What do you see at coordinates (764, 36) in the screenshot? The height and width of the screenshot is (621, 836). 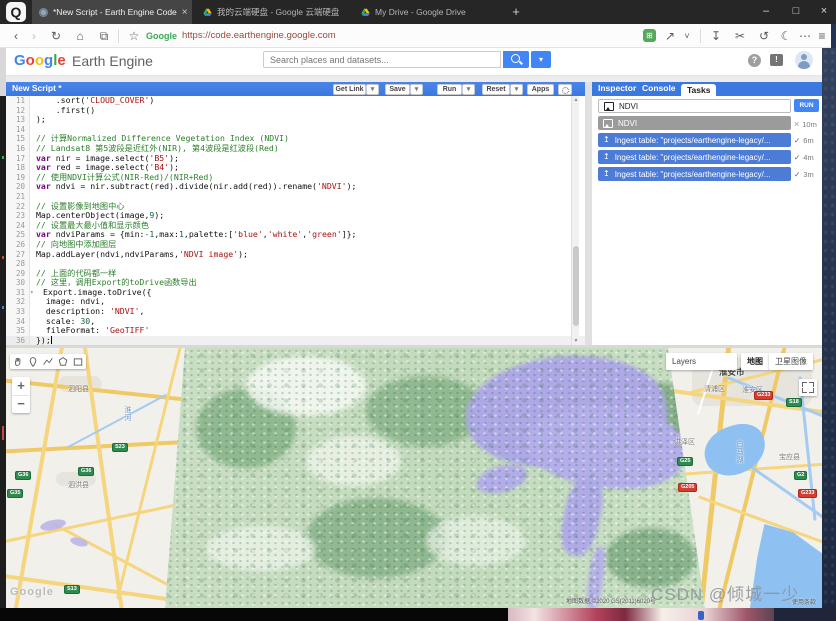 I see `undo-icon: ↺` at bounding box center [764, 36].